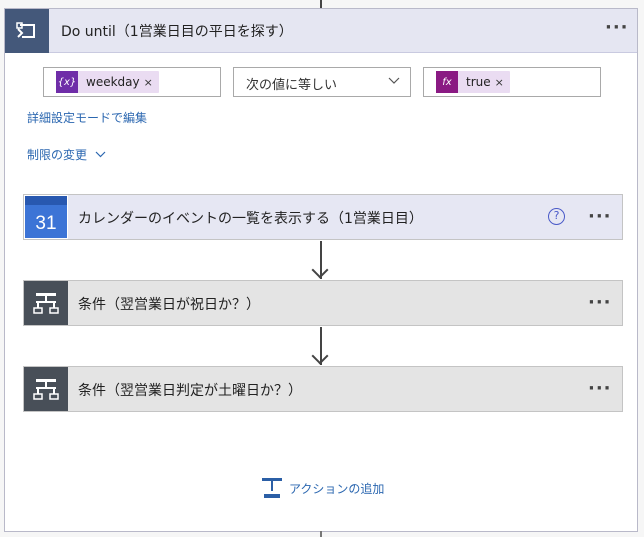 The image size is (644, 537). I want to click on operator-select: 次の値に等しい, so click(322, 82).